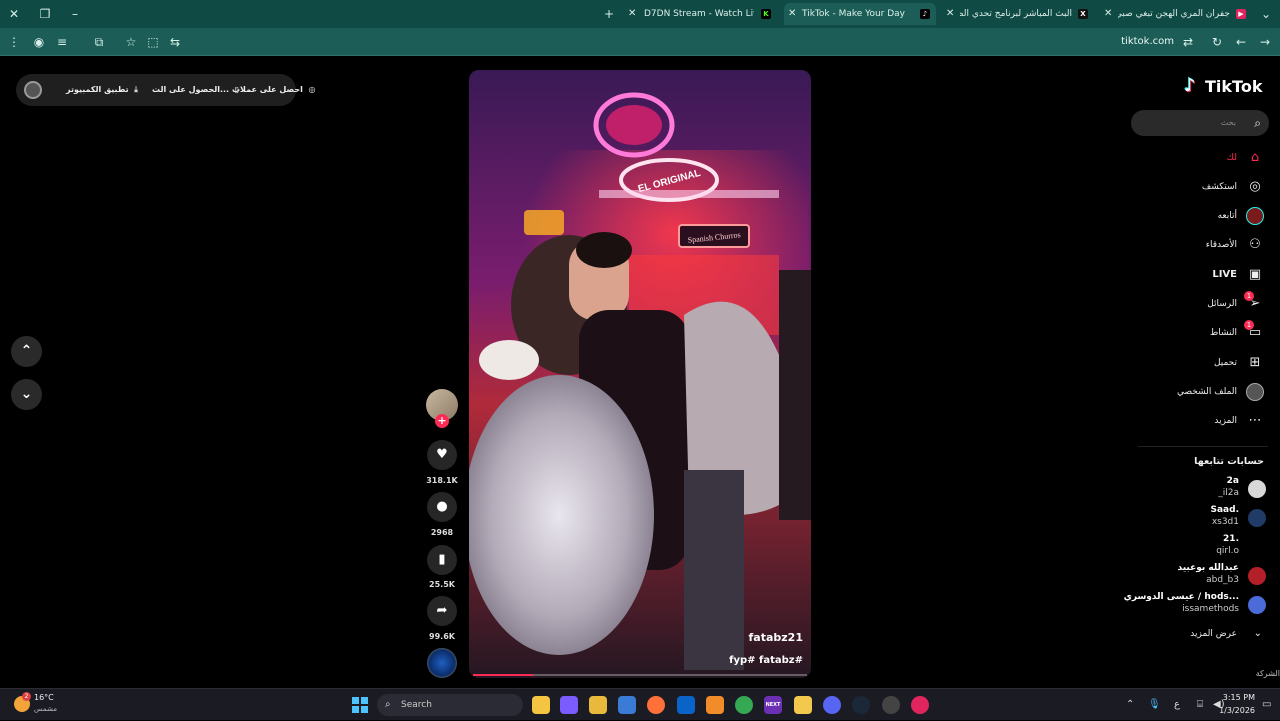 Image resolution: width=1280 pixels, height=721 pixels. I want to click on search-icon: ⌕, so click(1257, 123).